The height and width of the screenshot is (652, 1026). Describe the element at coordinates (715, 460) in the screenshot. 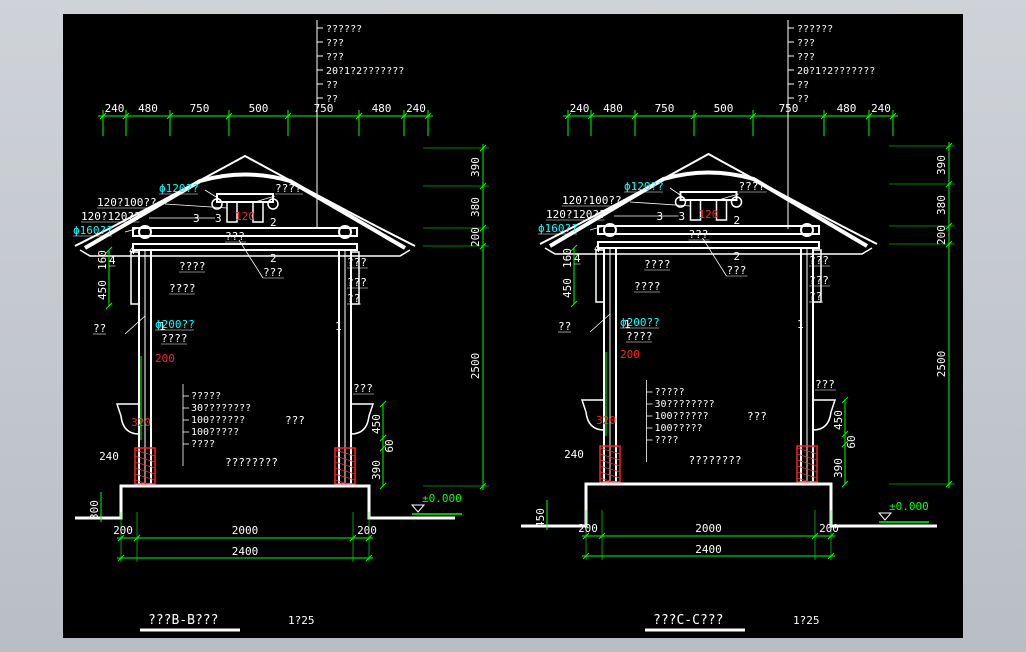

I see `base-right-label: ????????` at that location.